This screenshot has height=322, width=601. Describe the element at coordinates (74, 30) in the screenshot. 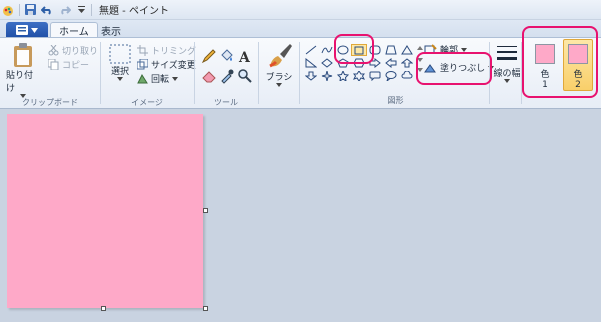

I see `tab-home: ホーム` at that location.